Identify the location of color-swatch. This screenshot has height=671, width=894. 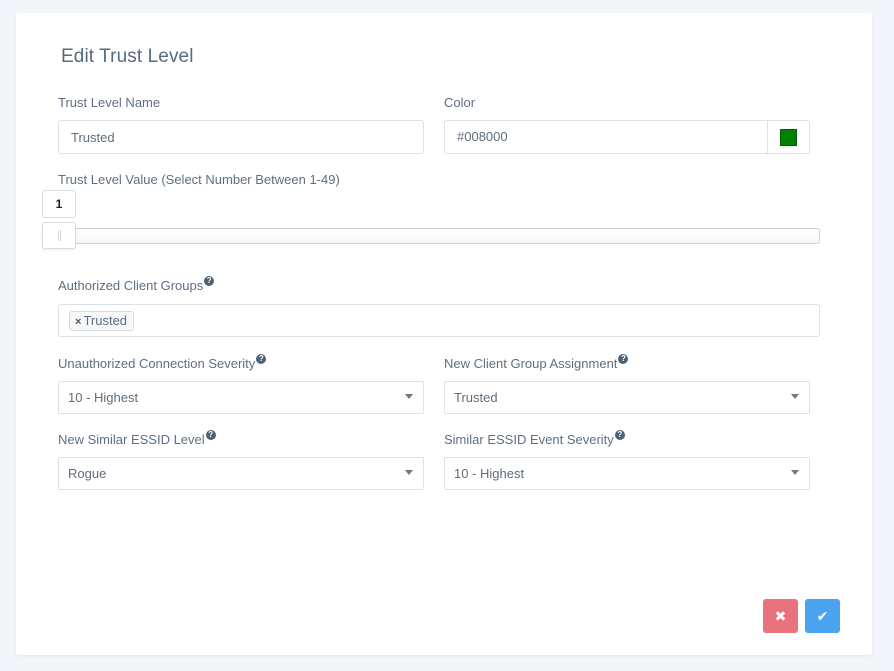
(788, 137).